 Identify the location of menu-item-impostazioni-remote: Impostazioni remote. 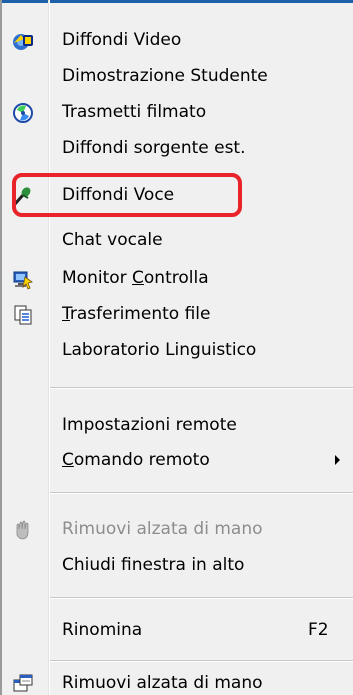
(176, 425).